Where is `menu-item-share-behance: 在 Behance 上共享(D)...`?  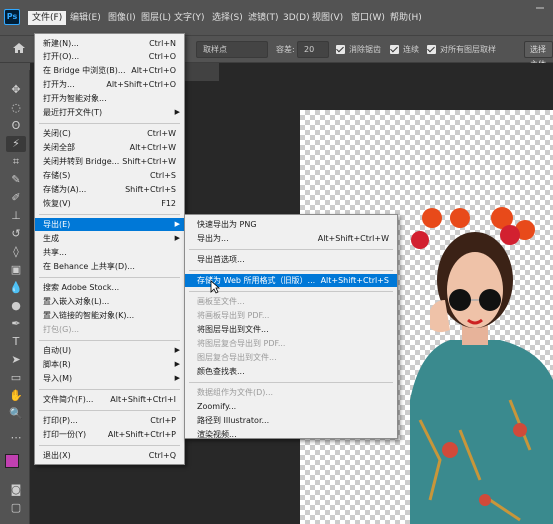 menu-item-share-behance: 在 Behance 上共享(D)... is located at coordinates (109, 266).